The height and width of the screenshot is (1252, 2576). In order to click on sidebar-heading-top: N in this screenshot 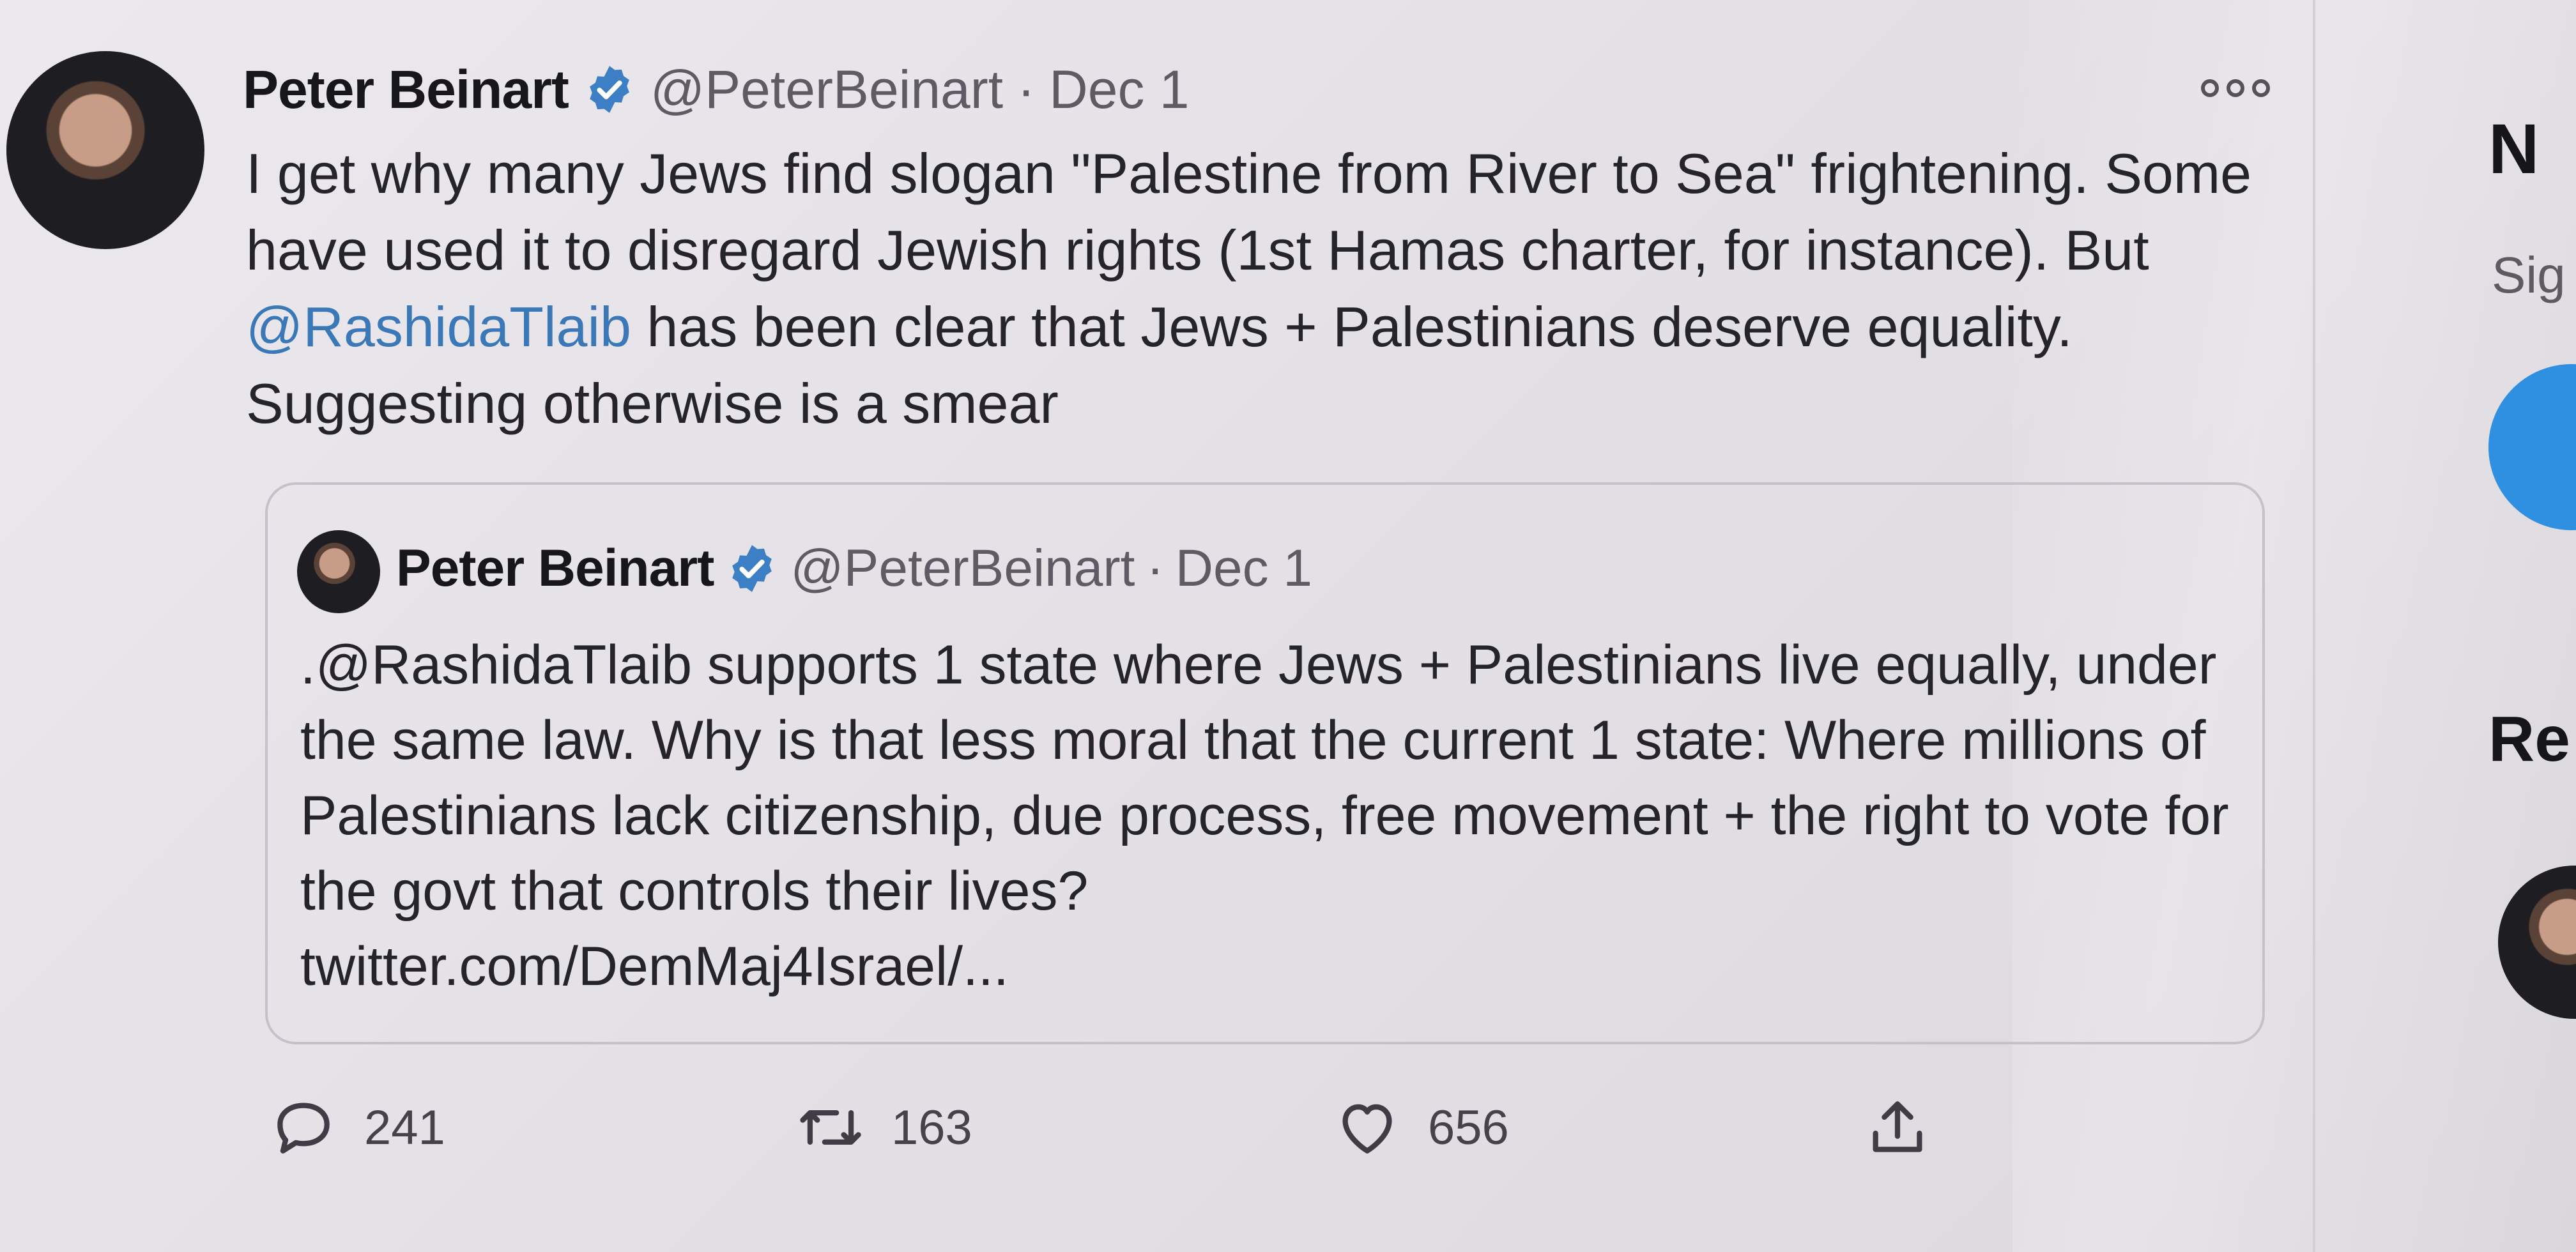, I will do `click(2514, 149)`.